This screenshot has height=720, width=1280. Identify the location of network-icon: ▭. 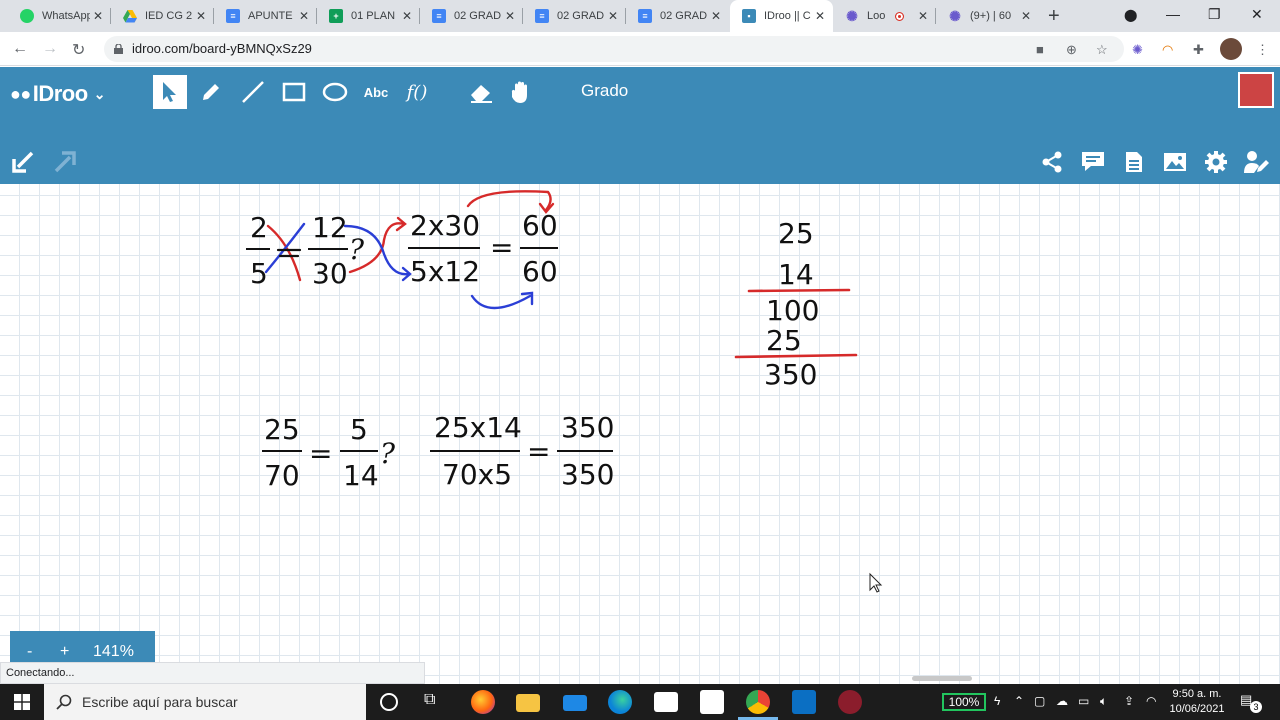
(1083, 701).